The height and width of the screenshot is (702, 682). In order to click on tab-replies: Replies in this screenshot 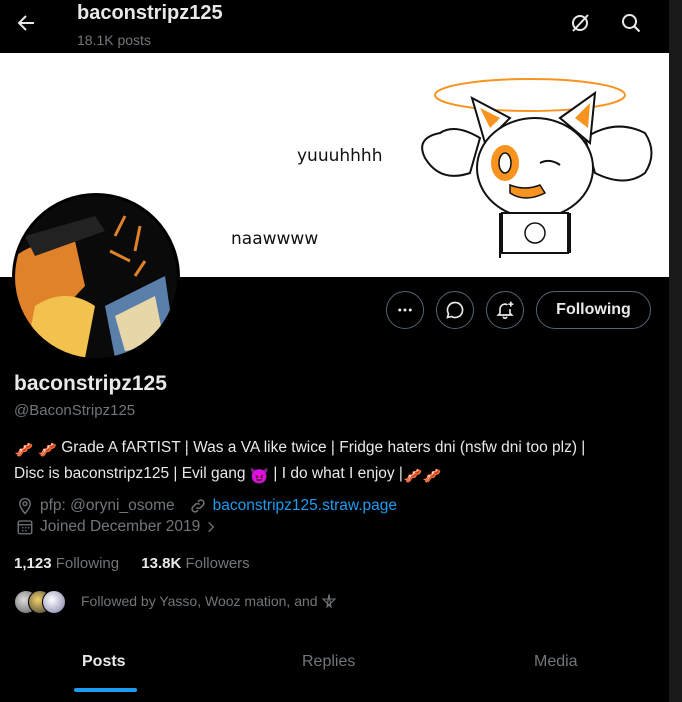, I will do `click(328, 662)`.